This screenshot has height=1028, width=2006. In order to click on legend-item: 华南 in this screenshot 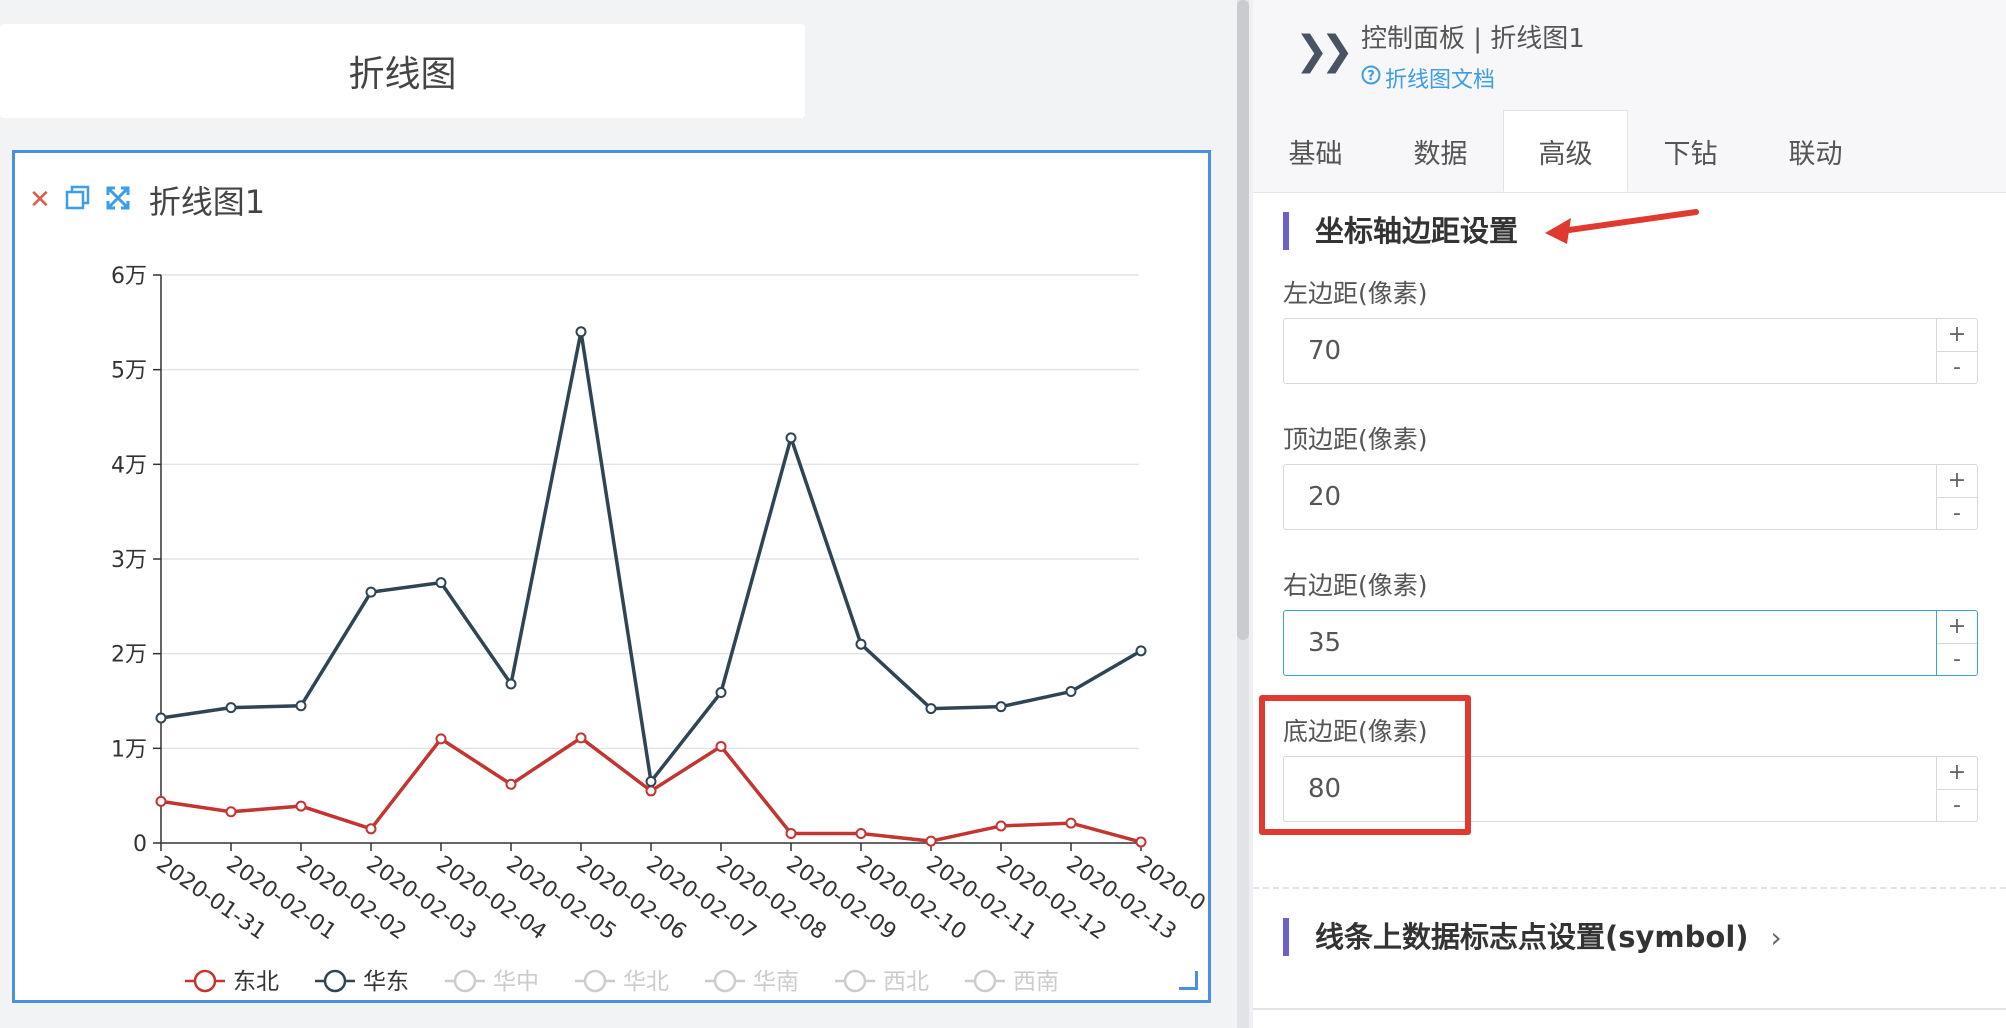, I will do `click(752, 982)`.